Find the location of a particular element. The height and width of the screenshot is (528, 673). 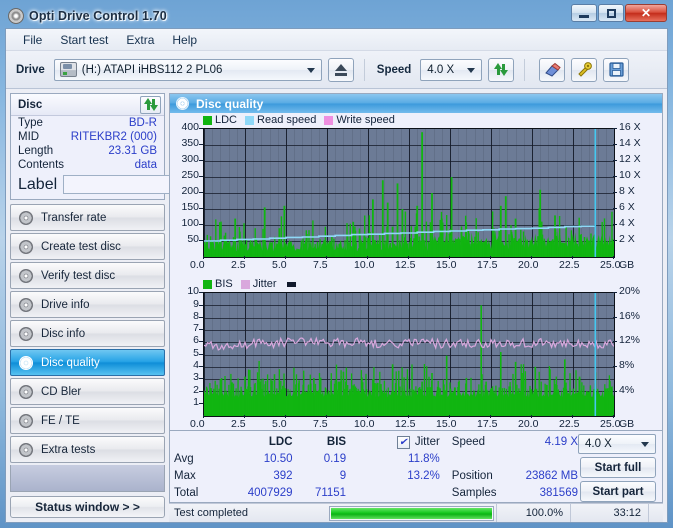

x-tick: 10.0 is located at coordinates (364, 265).